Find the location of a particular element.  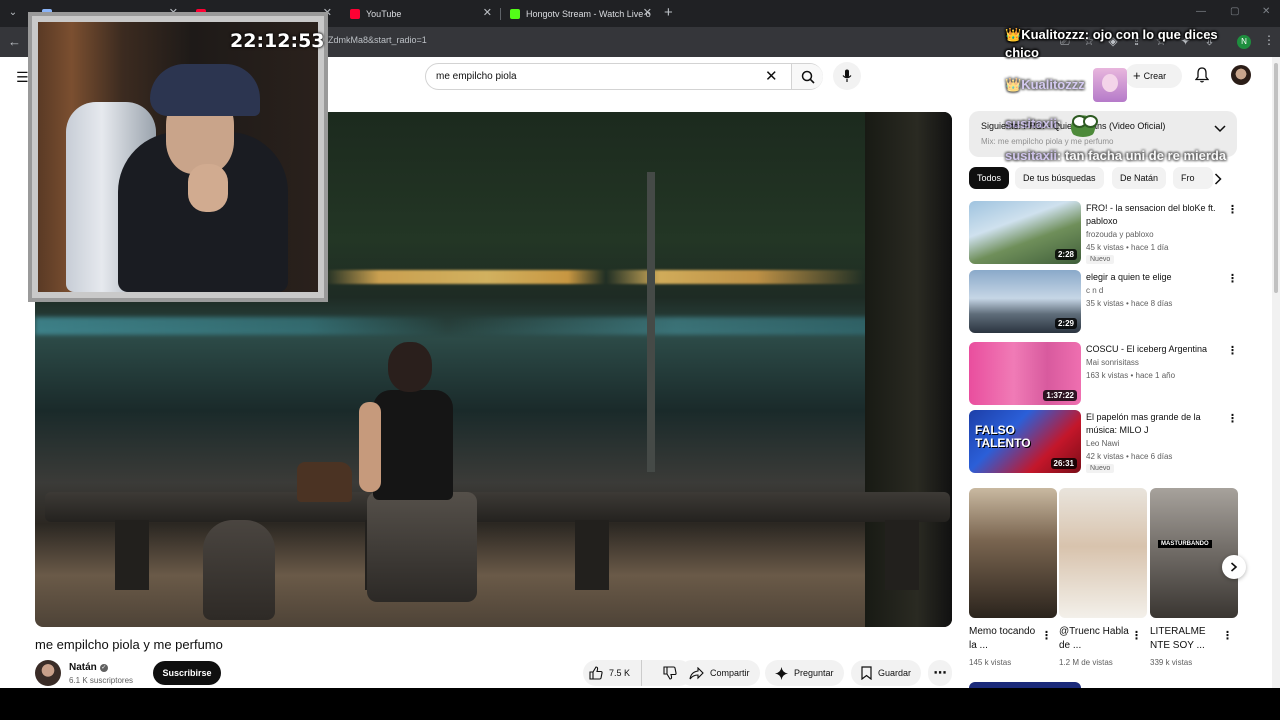

subscribe-button: Suscribirse is located at coordinates (187, 673).